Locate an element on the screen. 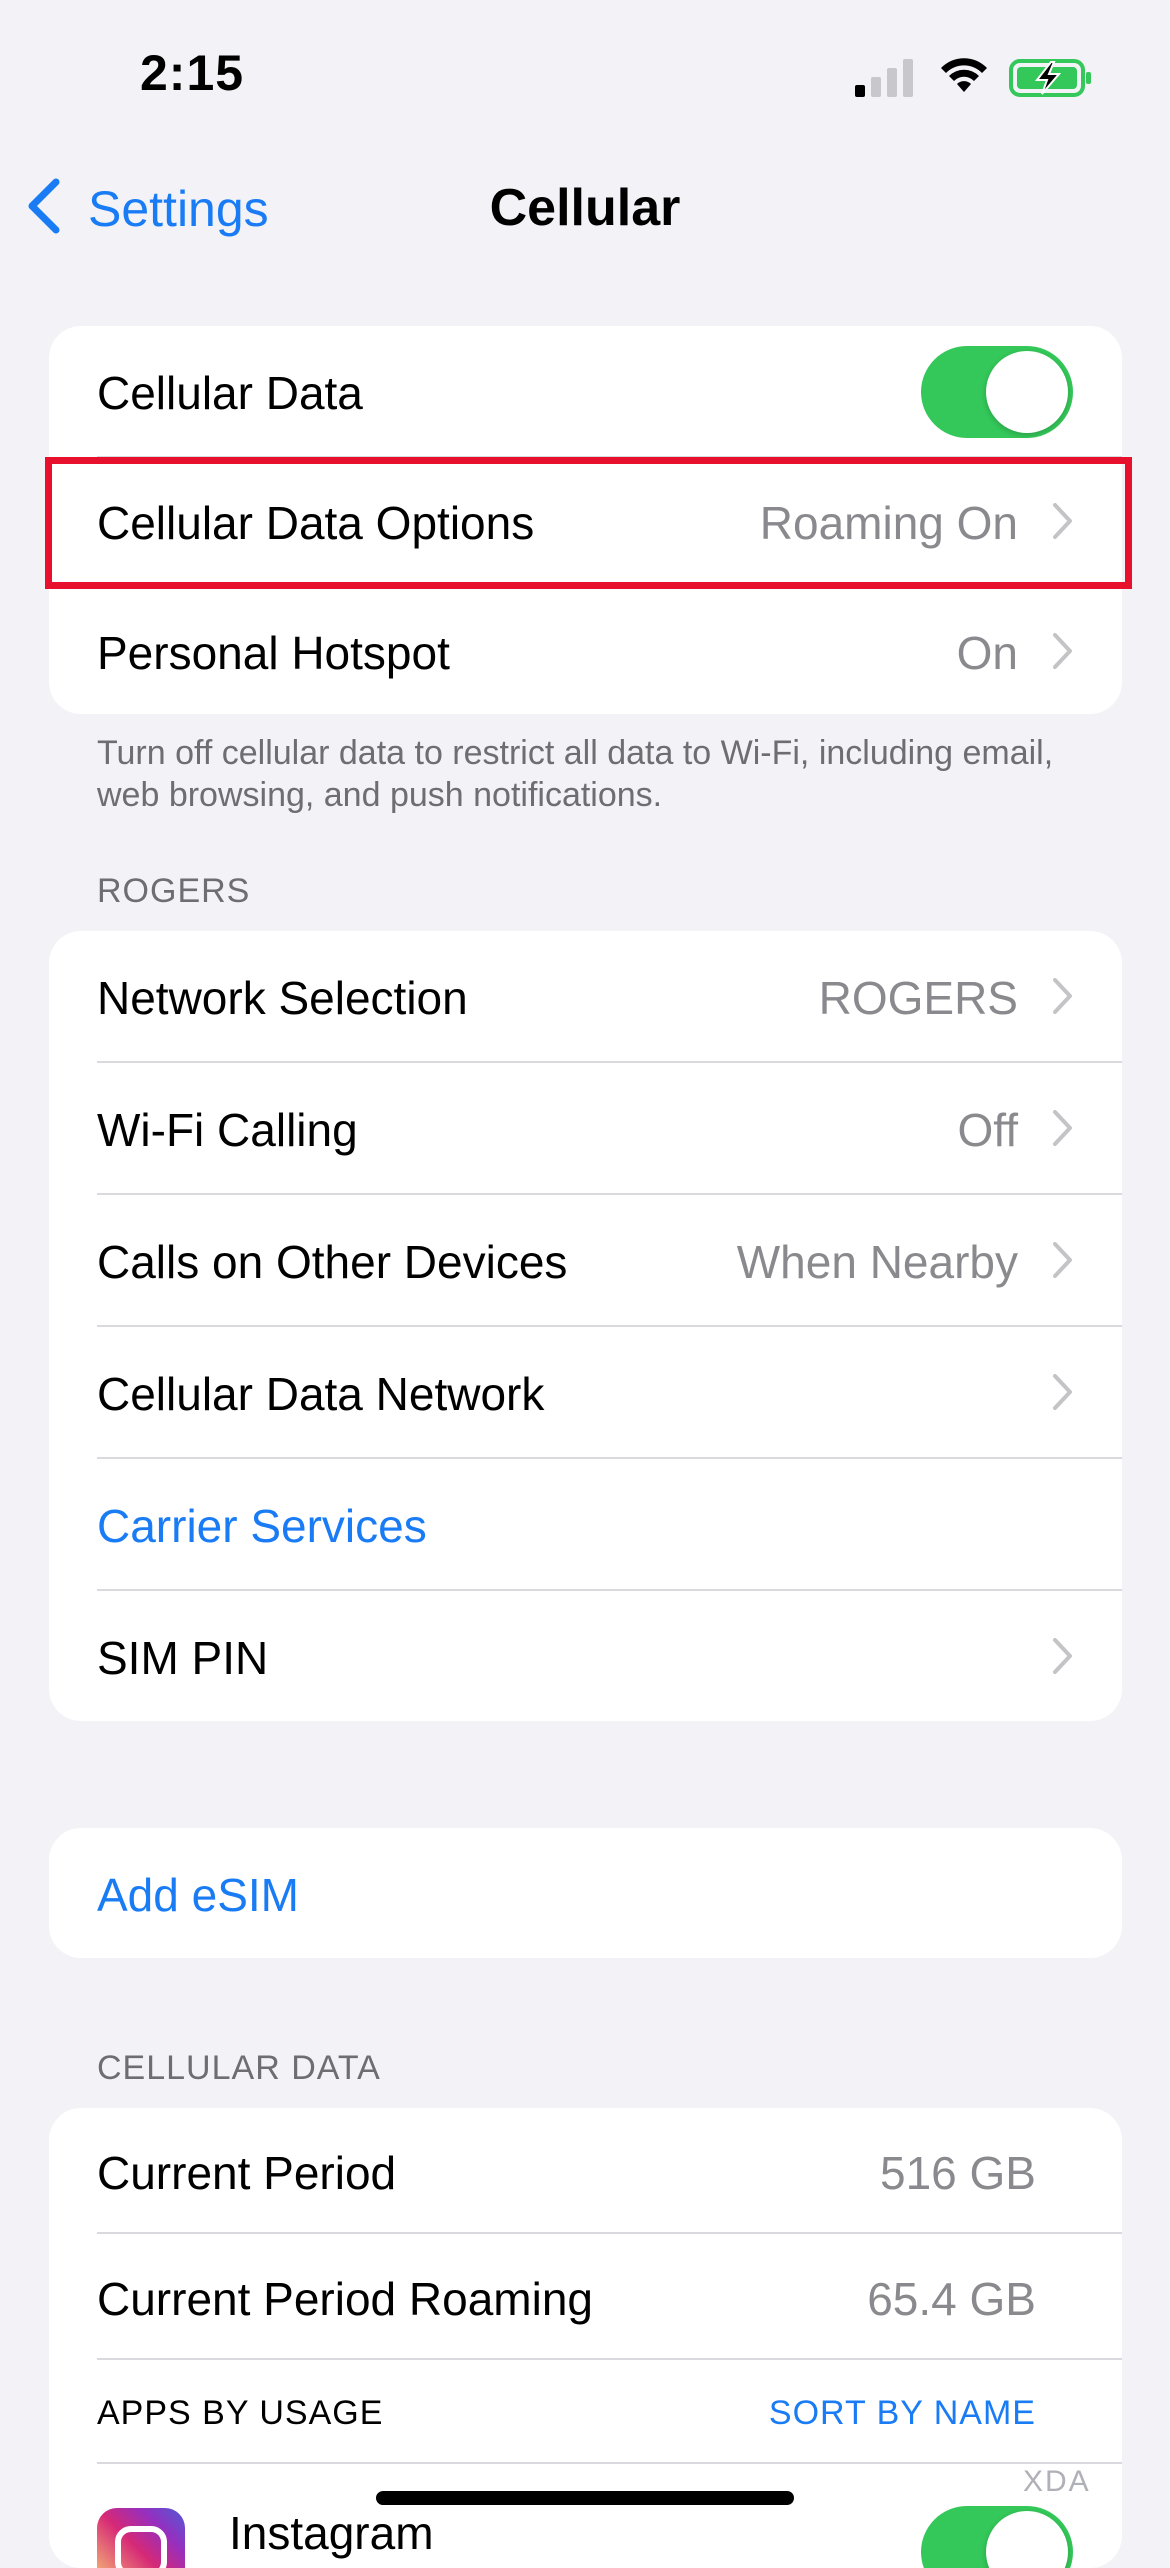 The image size is (1170, 2568). personal-hotspot-label: Personal Hotspot is located at coordinates (273, 653).